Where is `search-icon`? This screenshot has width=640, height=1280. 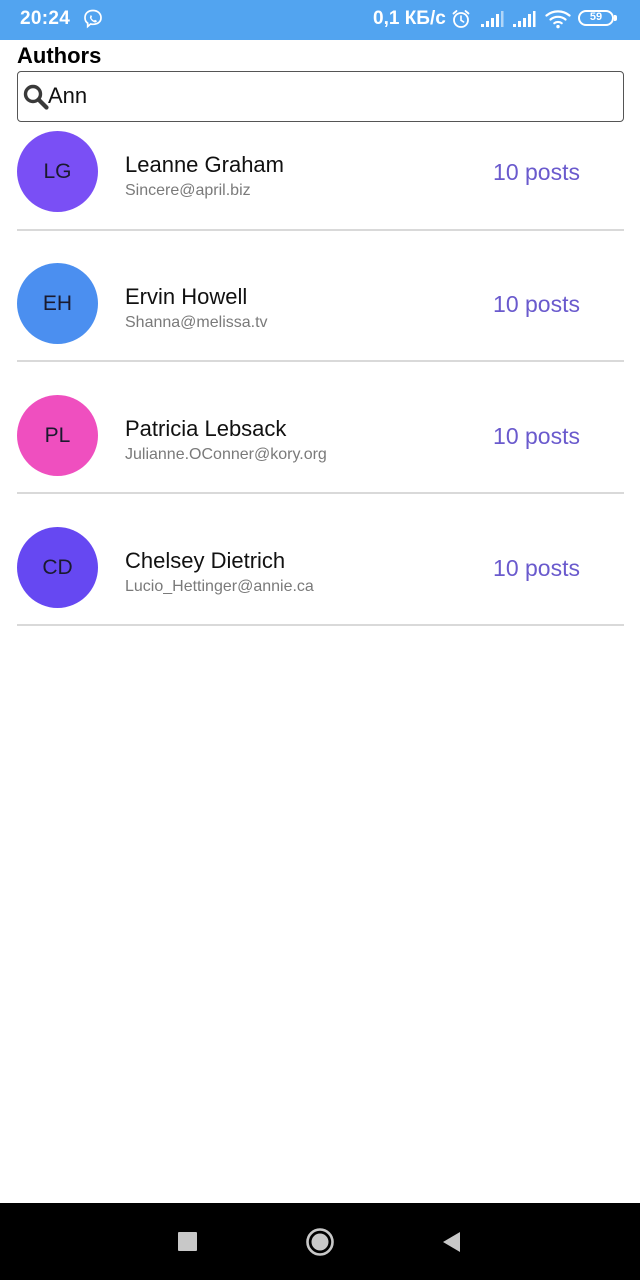
search-icon is located at coordinates (36, 97).